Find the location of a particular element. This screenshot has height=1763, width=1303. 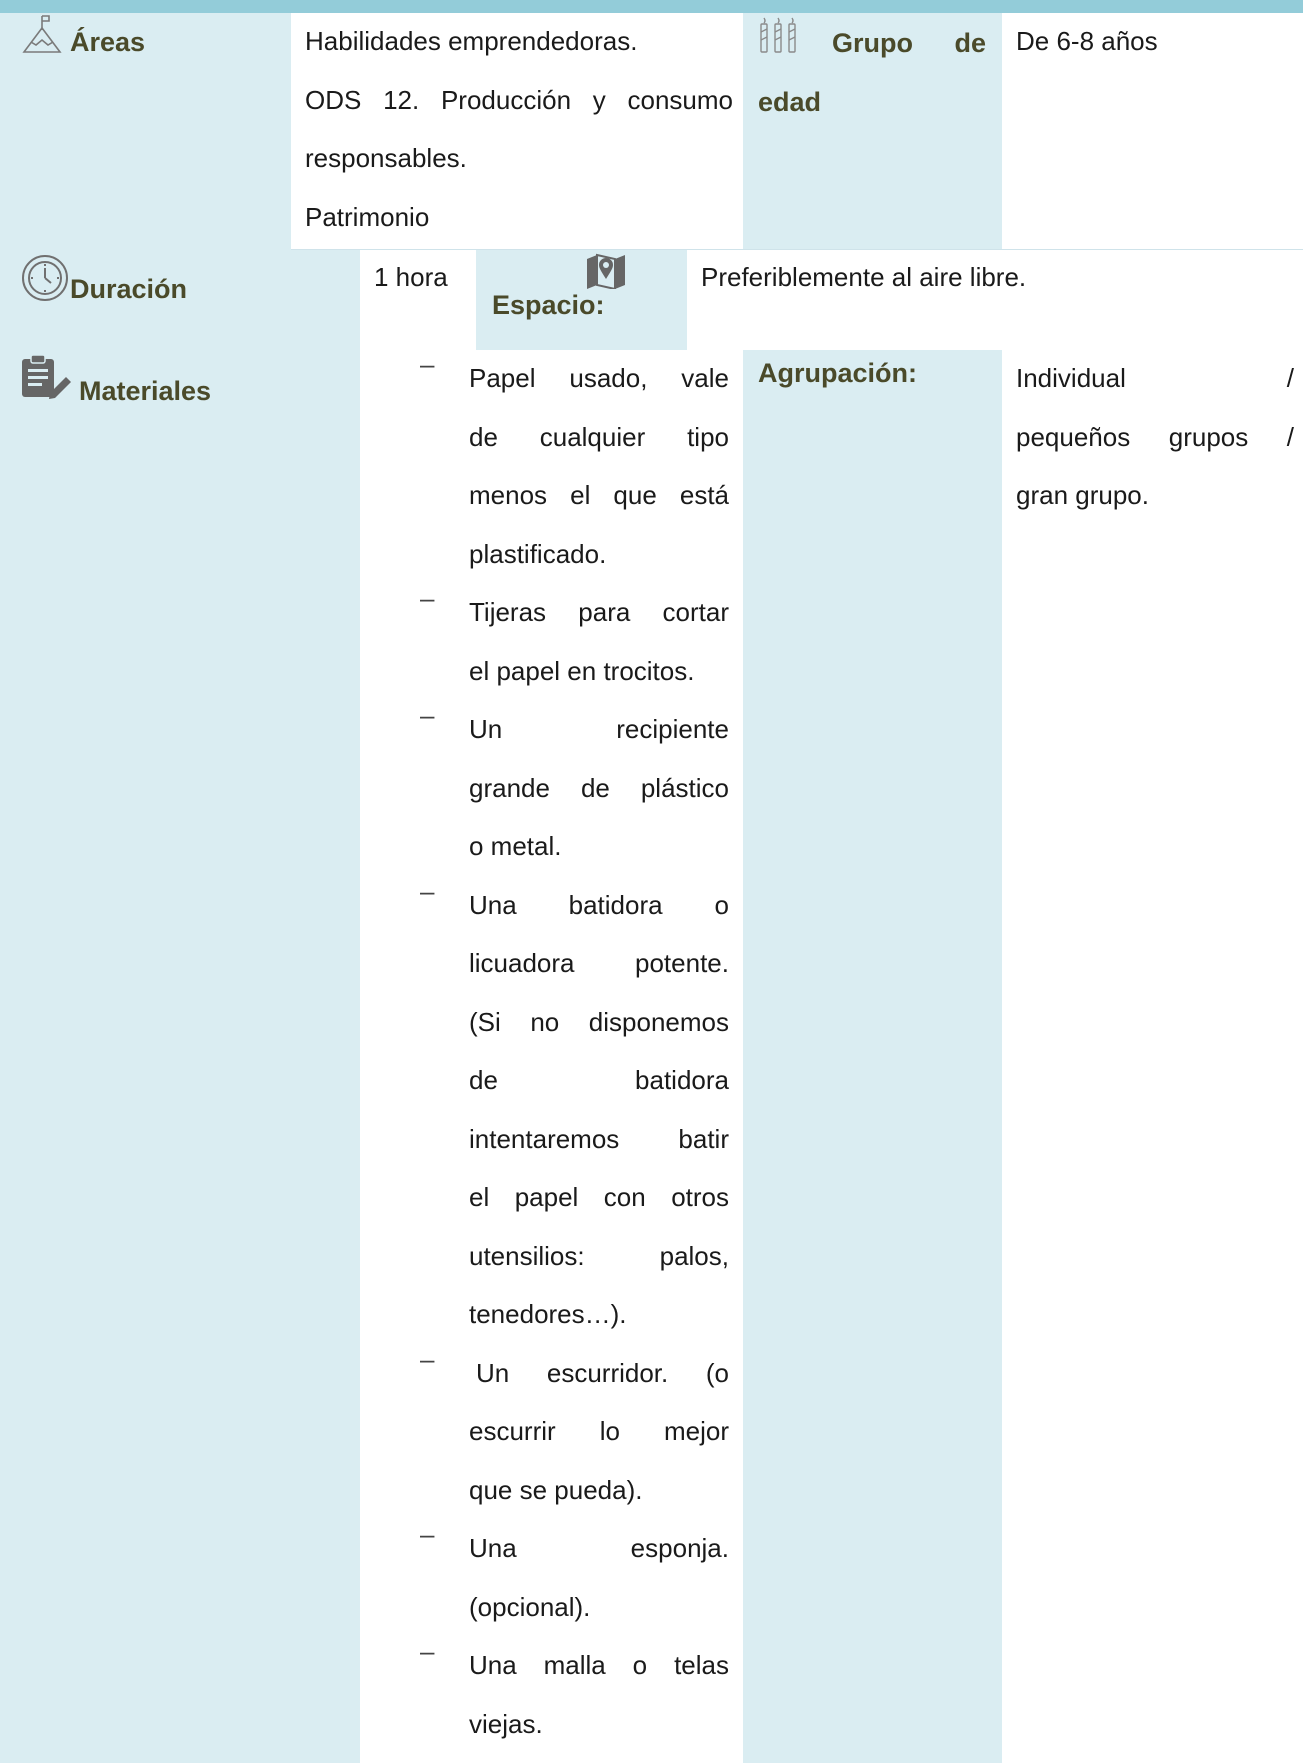

duration-value: 1 hora is located at coordinates (411, 277).